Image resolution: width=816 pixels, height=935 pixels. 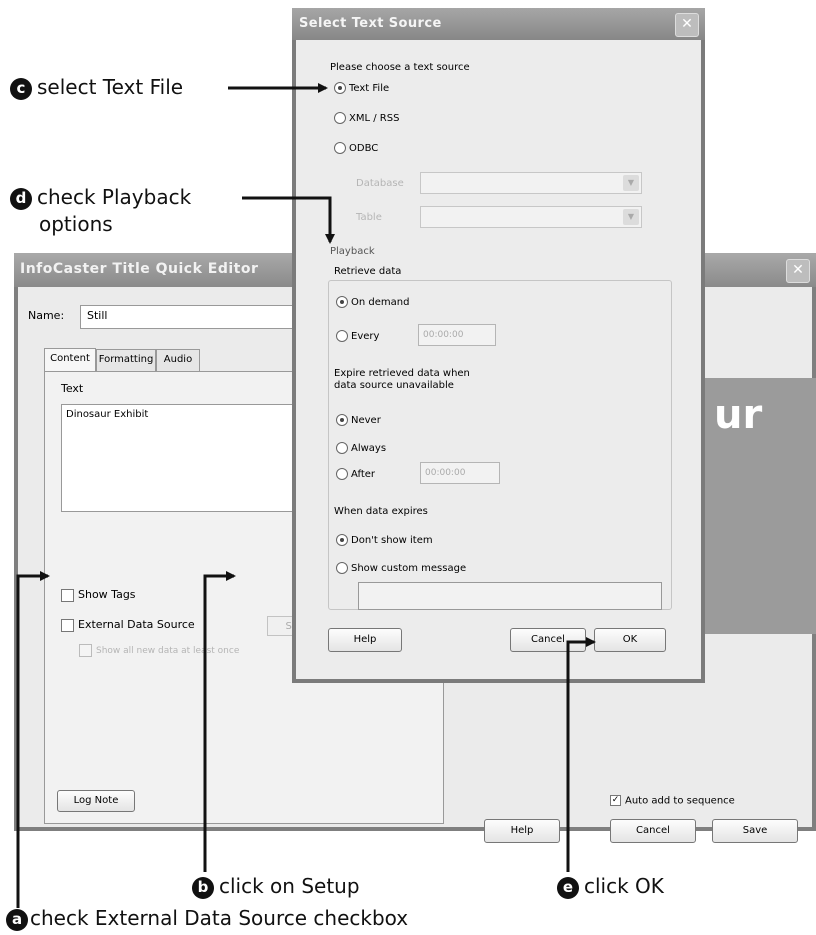 What do you see at coordinates (368, 271) in the screenshot?
I see `retrieve-data-label: Retrieve data` at bounding box center [368, 271].